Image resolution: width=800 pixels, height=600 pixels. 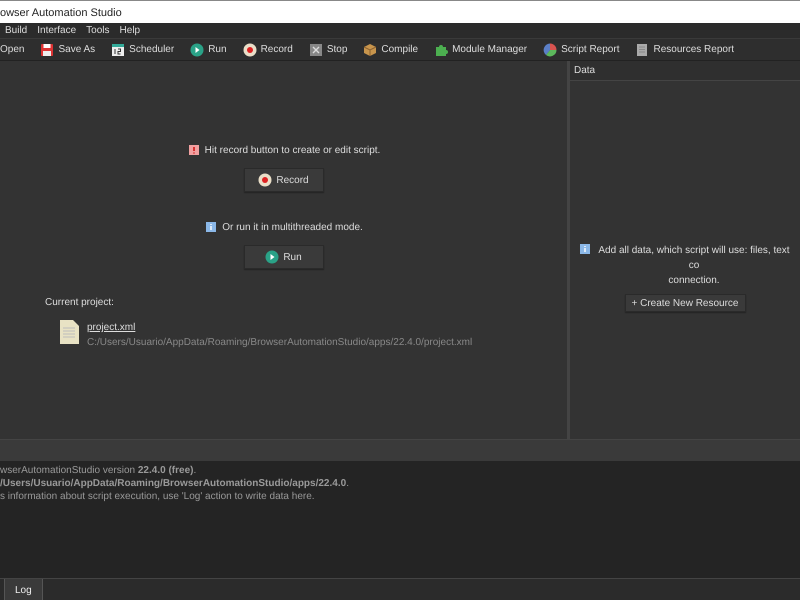 What do you see at coordinates (694, 266) in the screenshot?
I see `data-hint-text: Add all data, which script will use: files, text co connection.` at bounding box center [694, 266].